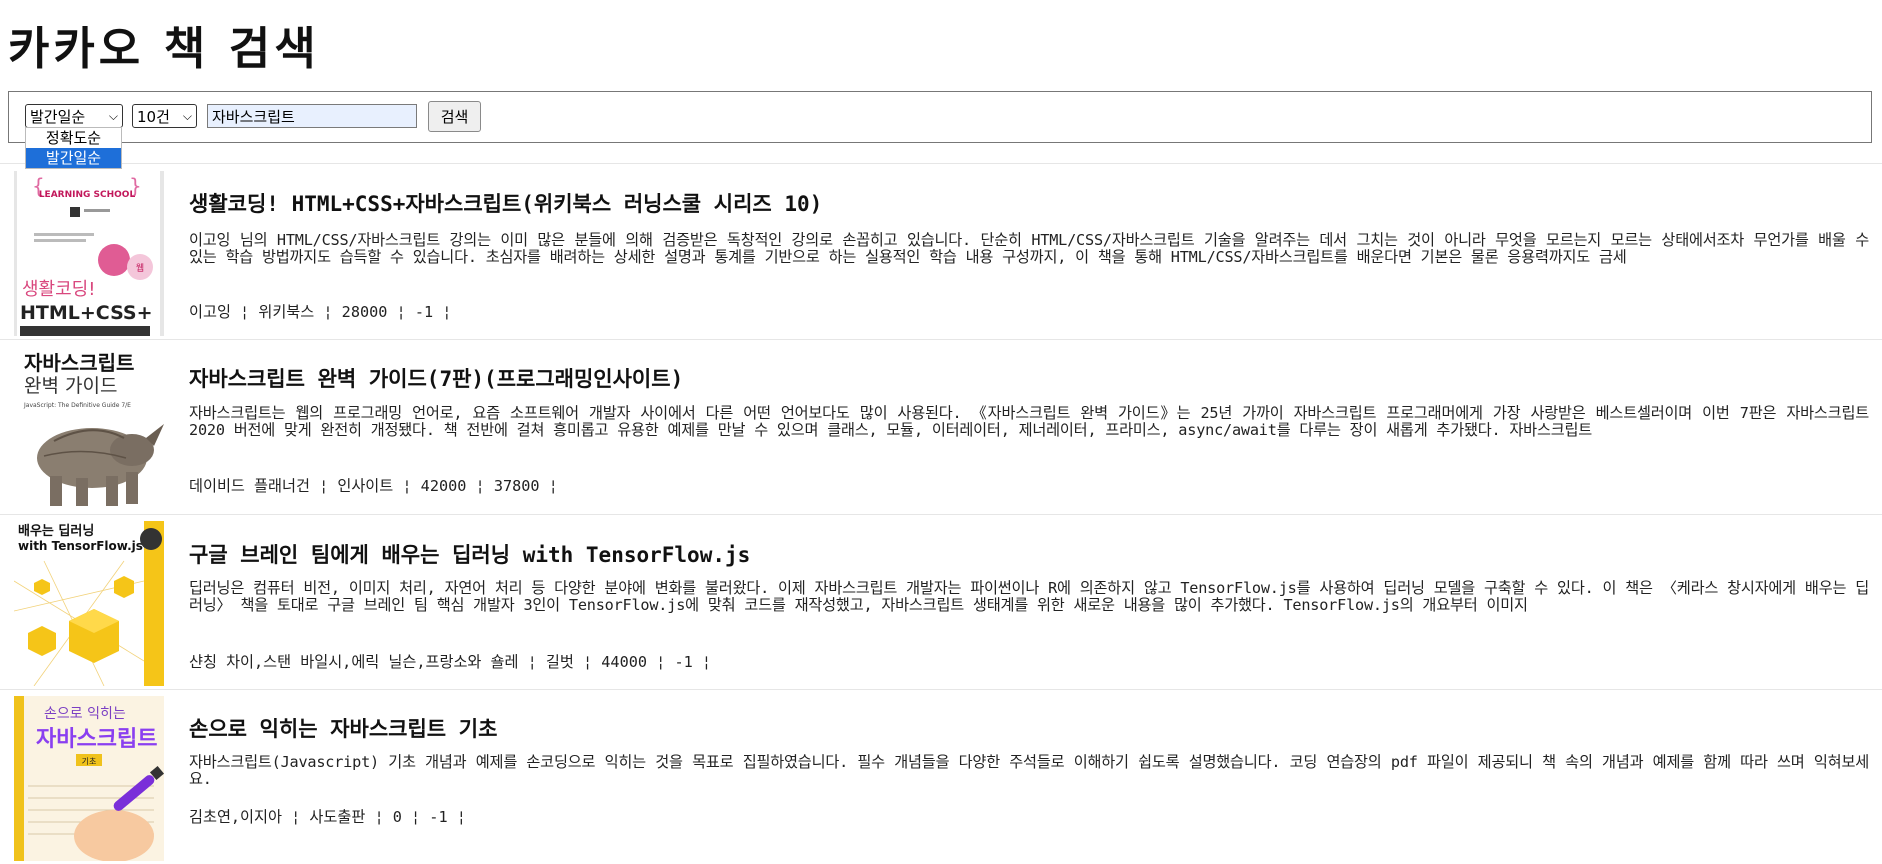 The width and height of the screenshot is (1882, 864). I want to click on sort-option-accuracy: 정확도순, so click(73, 138).